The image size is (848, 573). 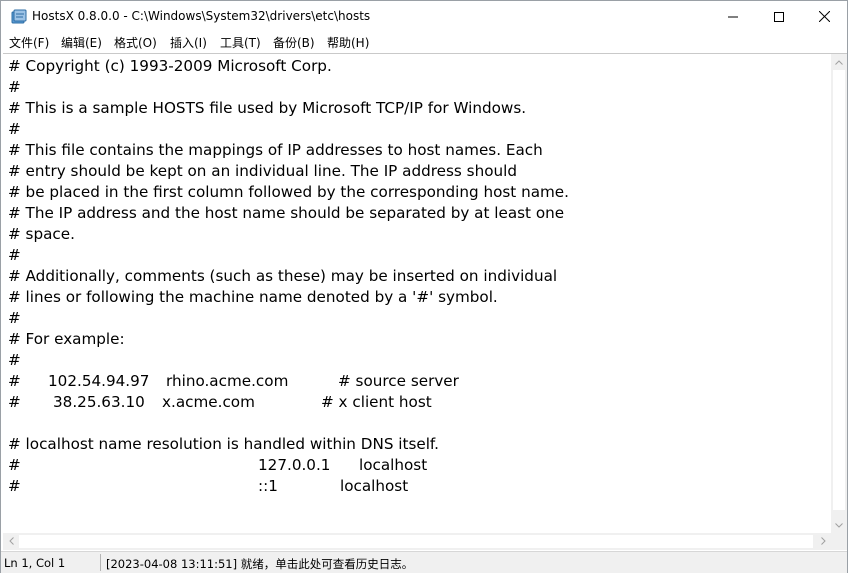 I want to click on close-icon, so click(x=824, y=16).